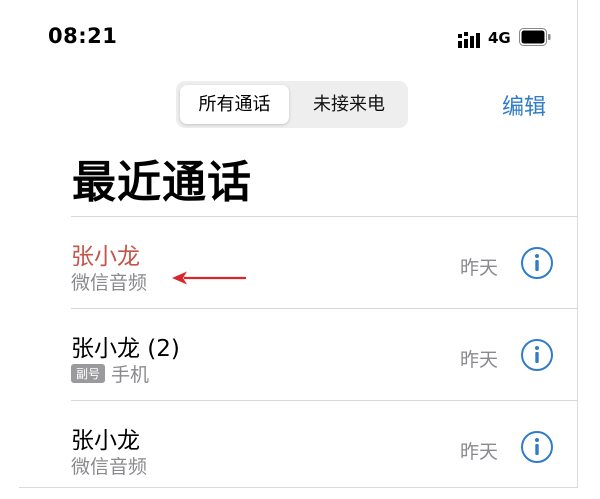  I want to click on secondary-number-badge: 副号, so click(88, 373).